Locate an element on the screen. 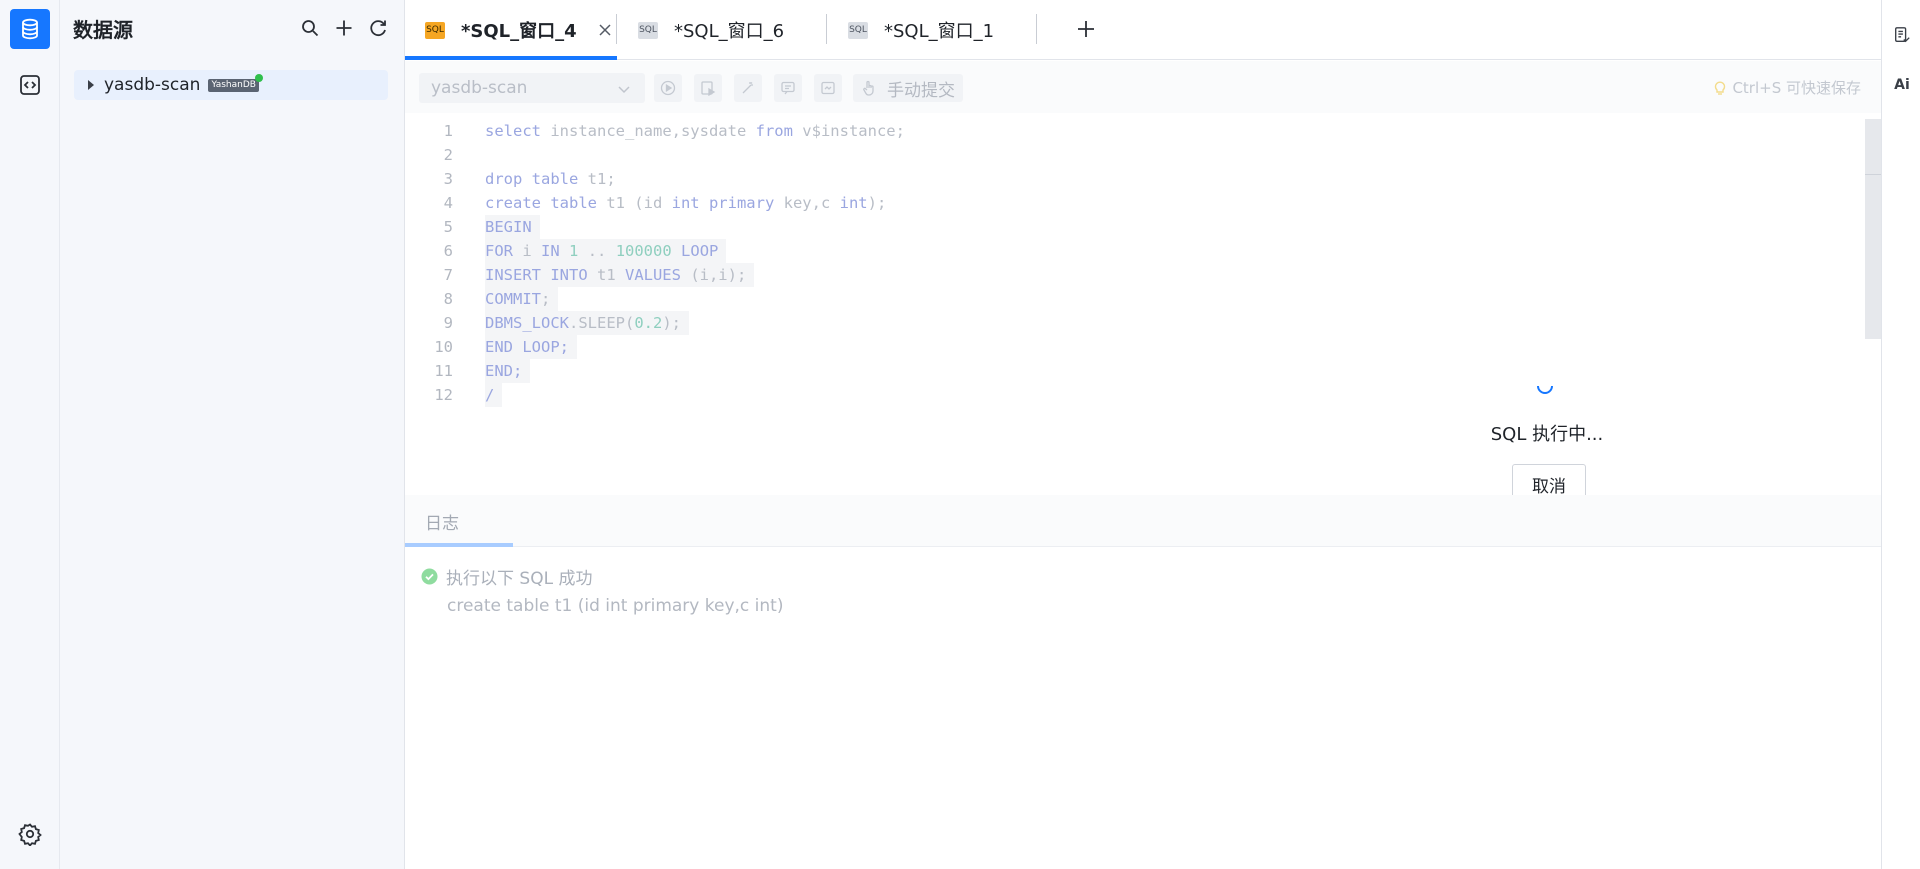 This screenshot has height=869, width=1920. editor-toolbar: yasdb-scan 手动提交 Ctrl+S 可快速保存 is located at coordinates (1143, 87).